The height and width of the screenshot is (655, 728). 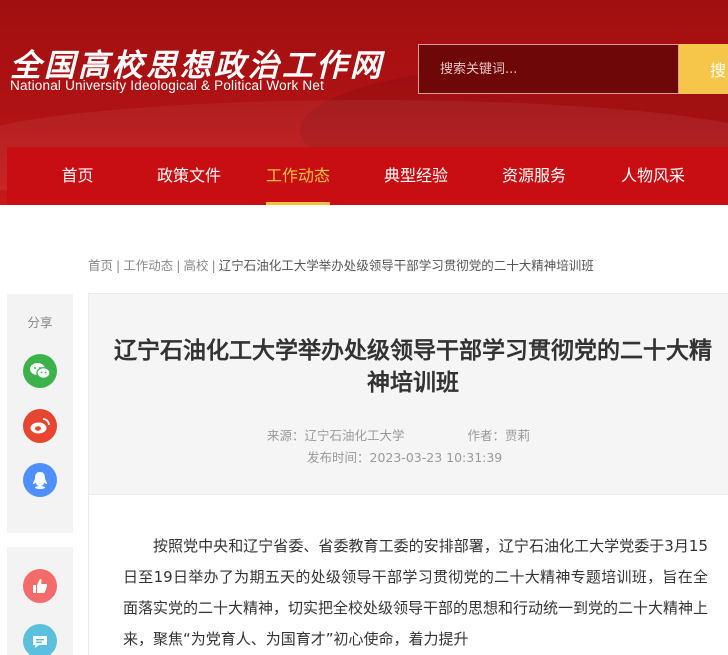 I want to click on breadcrumb-work-news: 工作动态, so click(x=148, y=265).